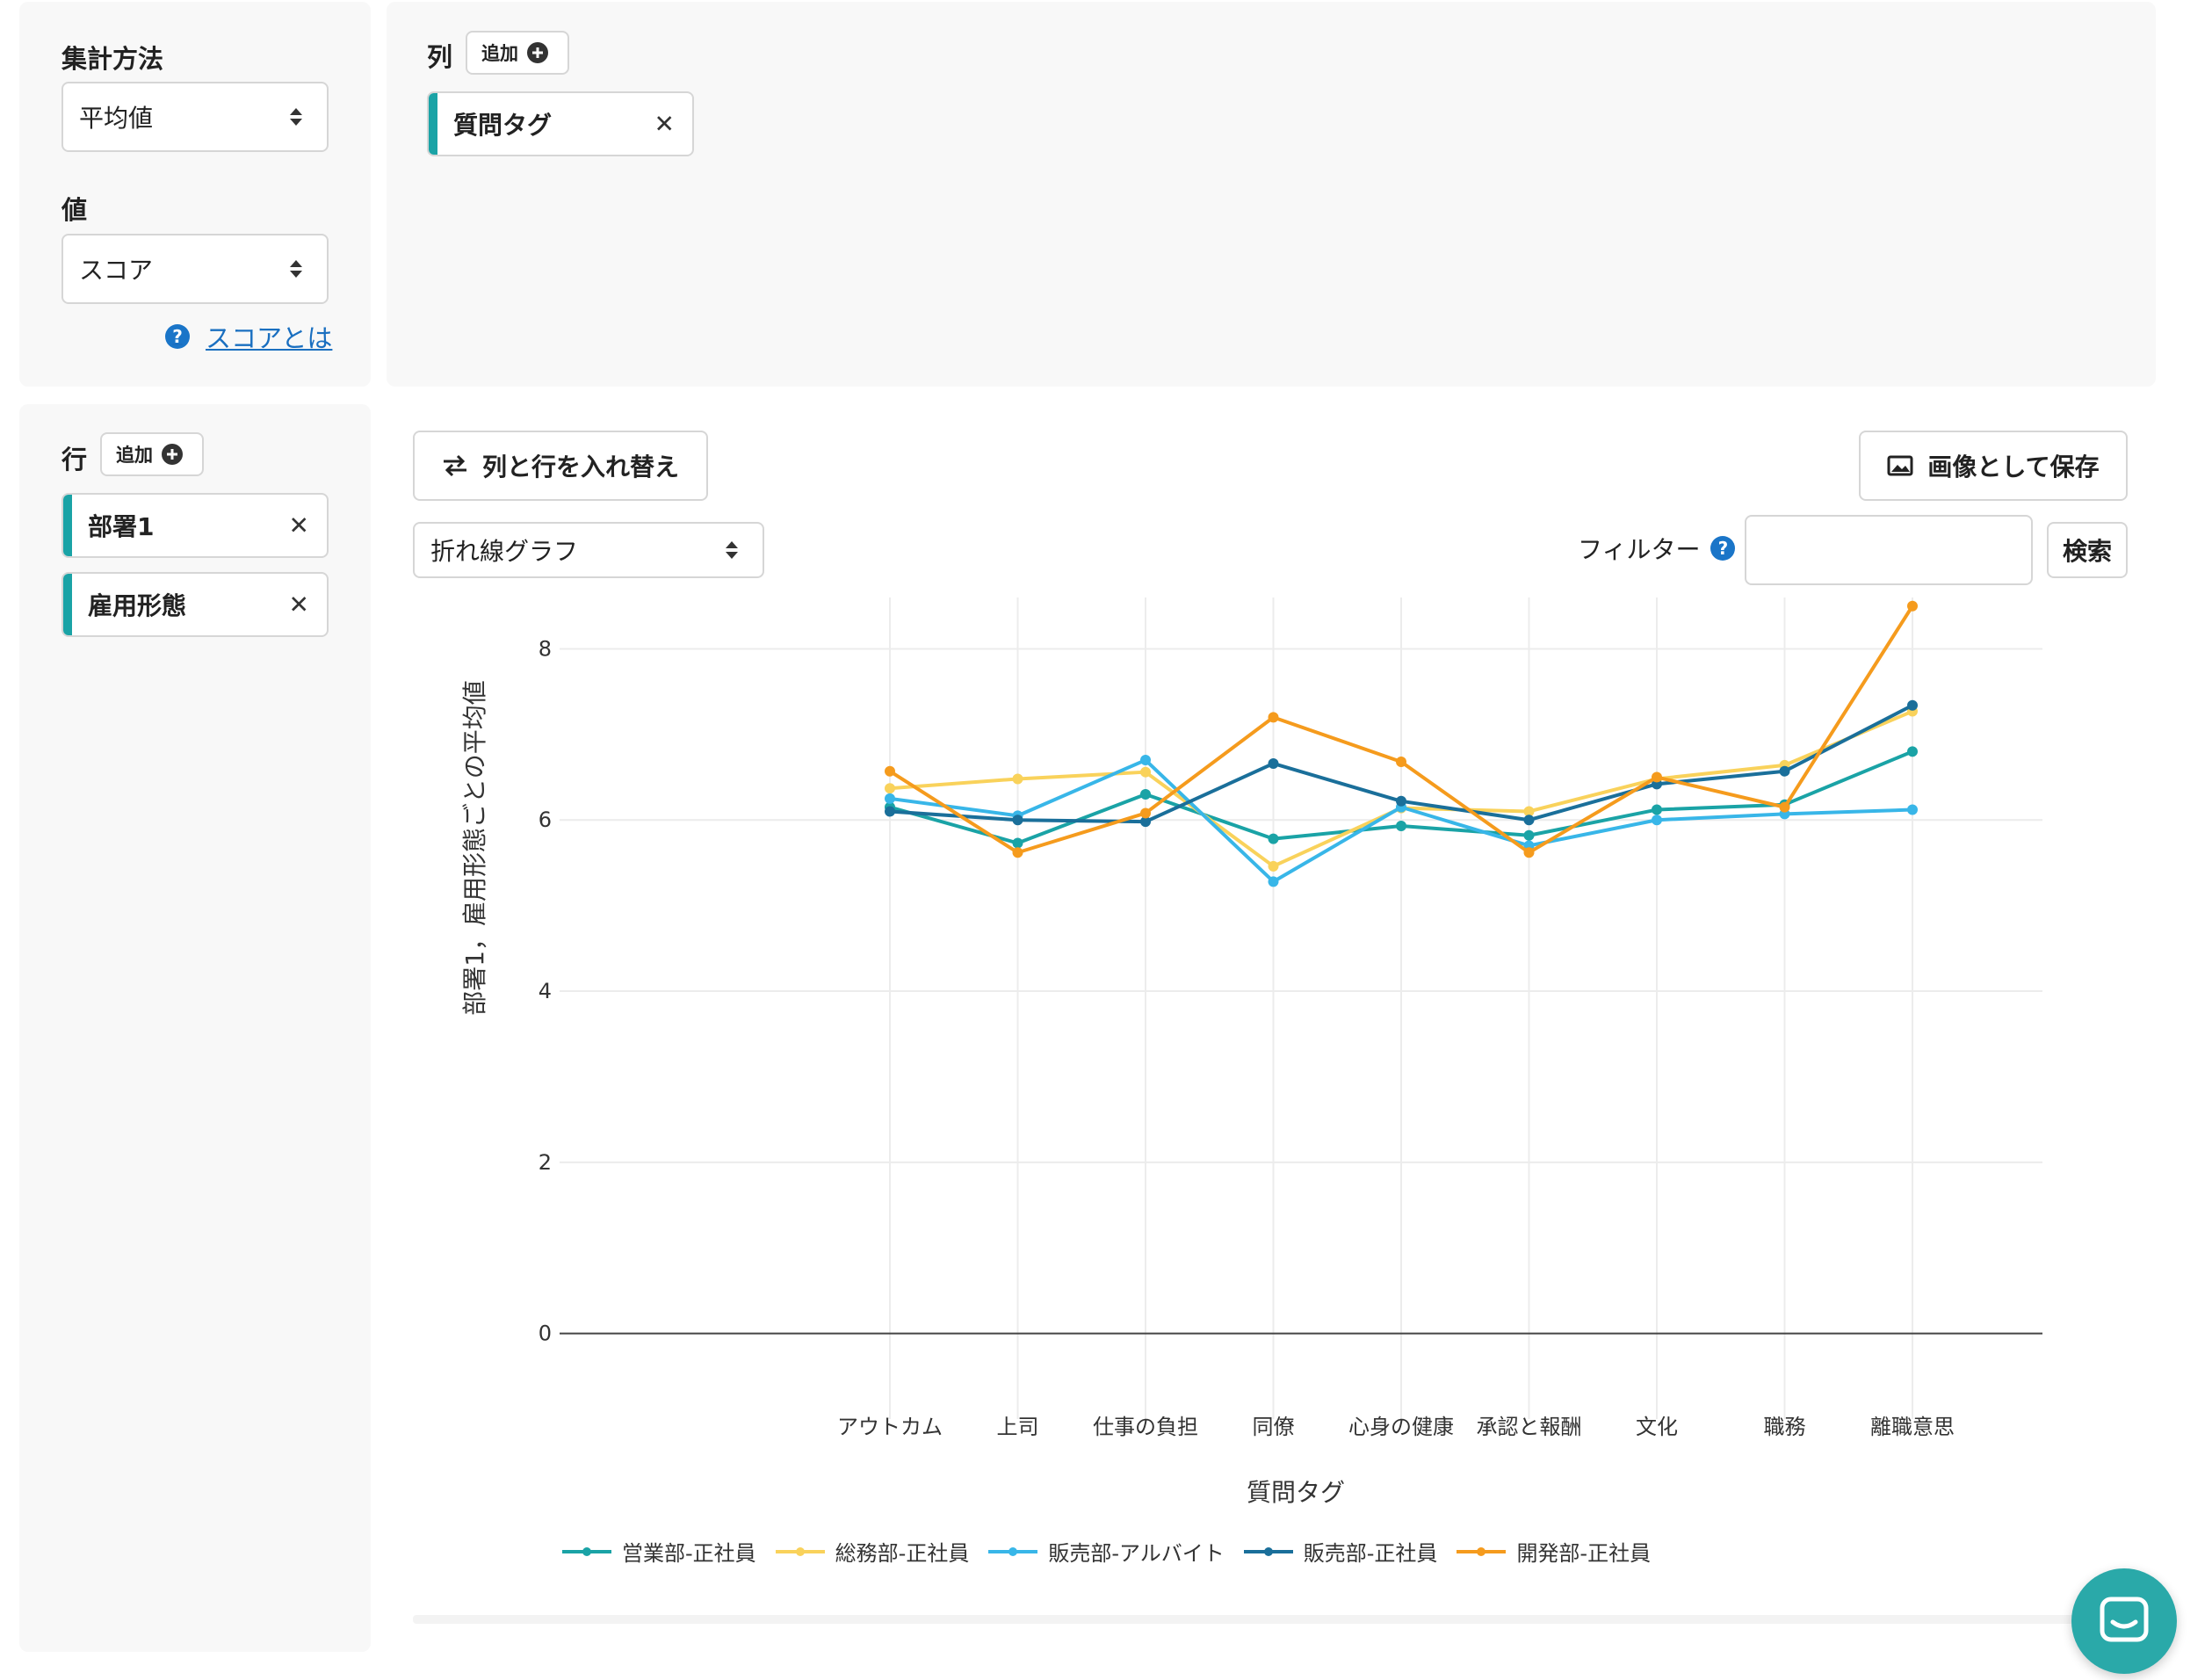  I want to click on x-tick-label: 離職意思, so click(1912, 1427).